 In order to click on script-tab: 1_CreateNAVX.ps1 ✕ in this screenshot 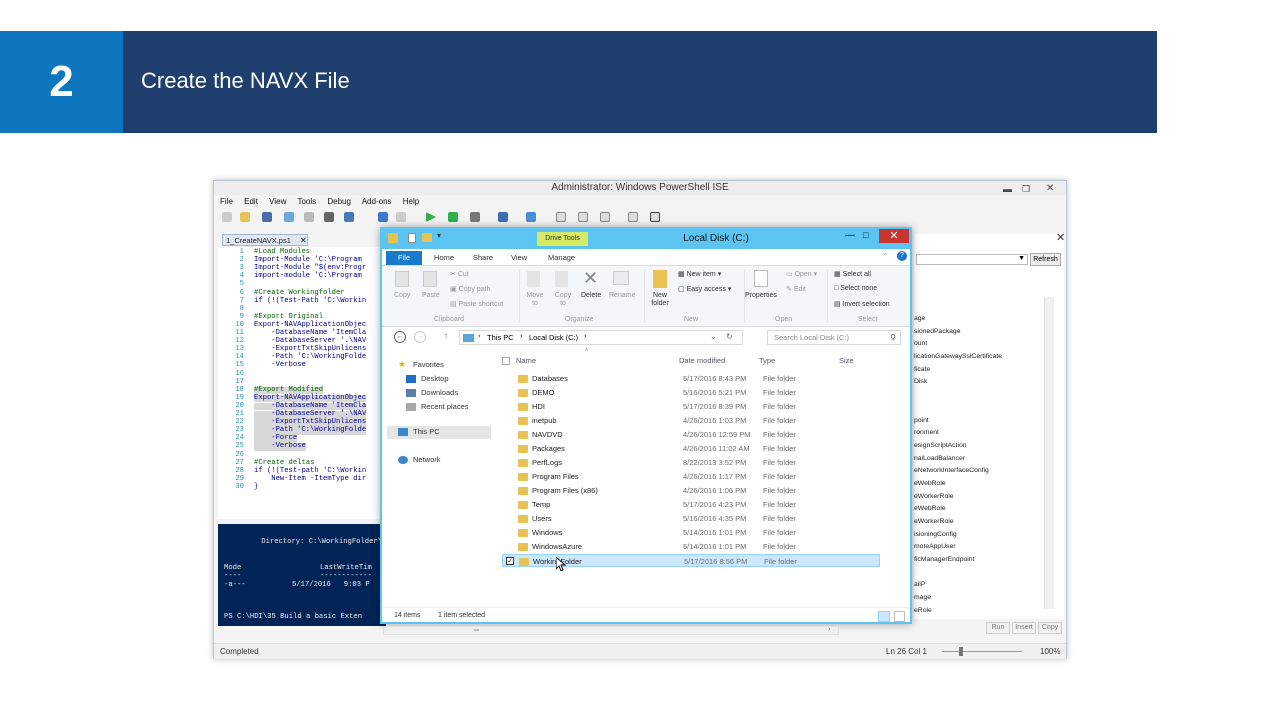, I will do `click(265, 240)`.